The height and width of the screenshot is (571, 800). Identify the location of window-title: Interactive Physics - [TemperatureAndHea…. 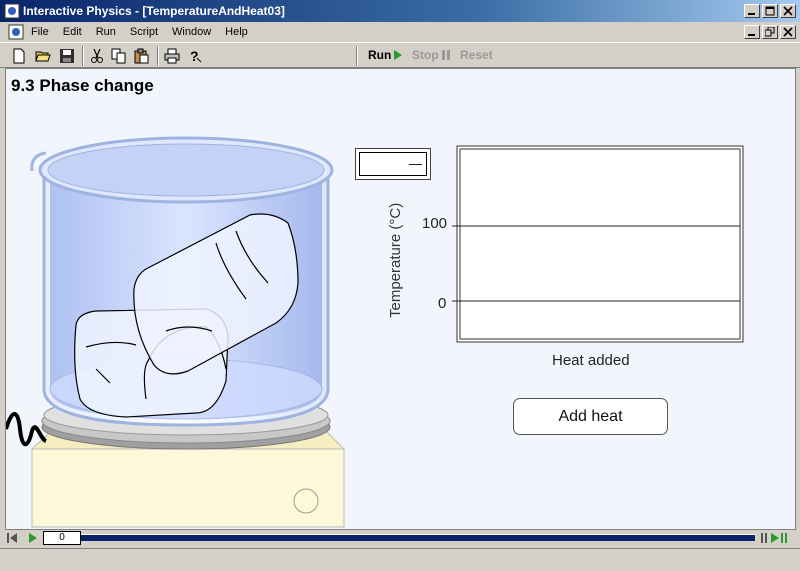
(154, 11).